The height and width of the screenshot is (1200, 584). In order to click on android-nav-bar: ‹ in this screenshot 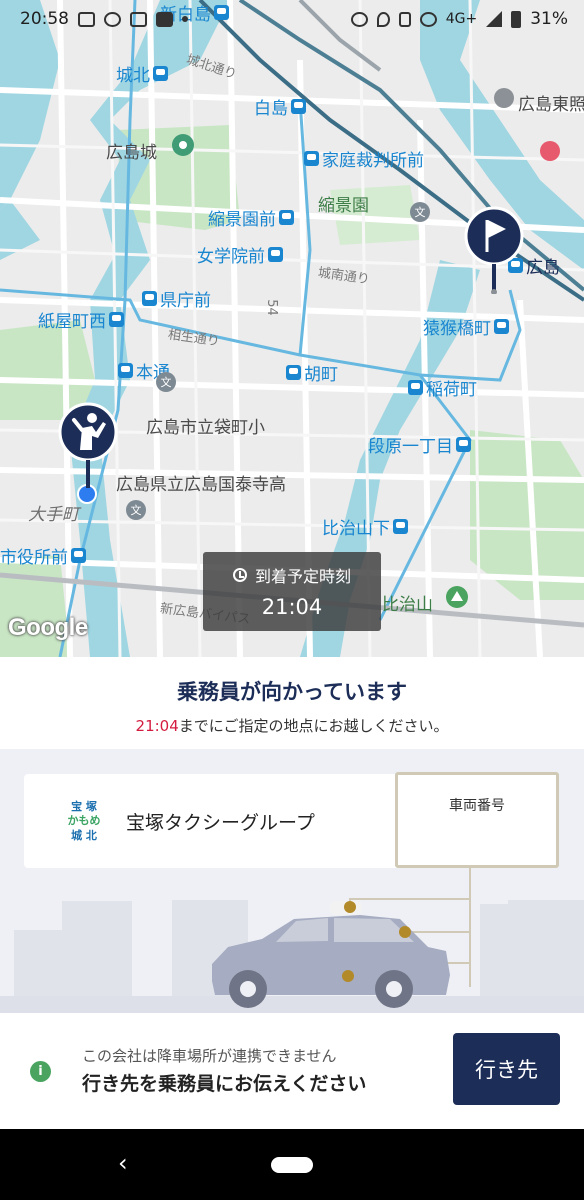, I will do `click(292, 1164)`.